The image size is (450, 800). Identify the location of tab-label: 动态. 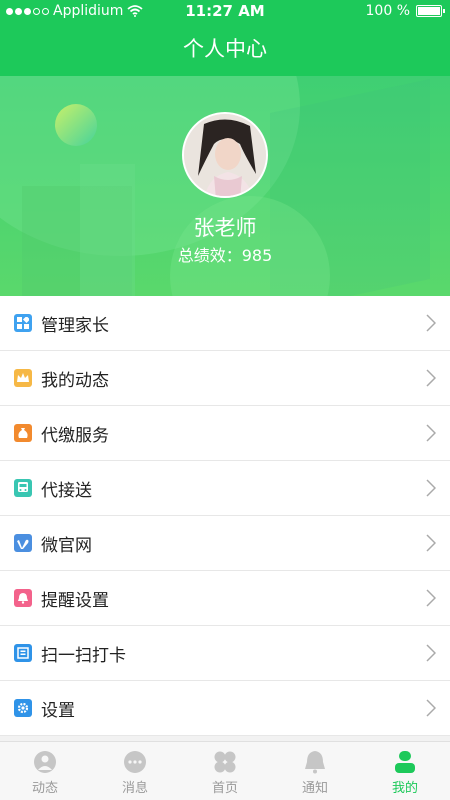
(44, 788).